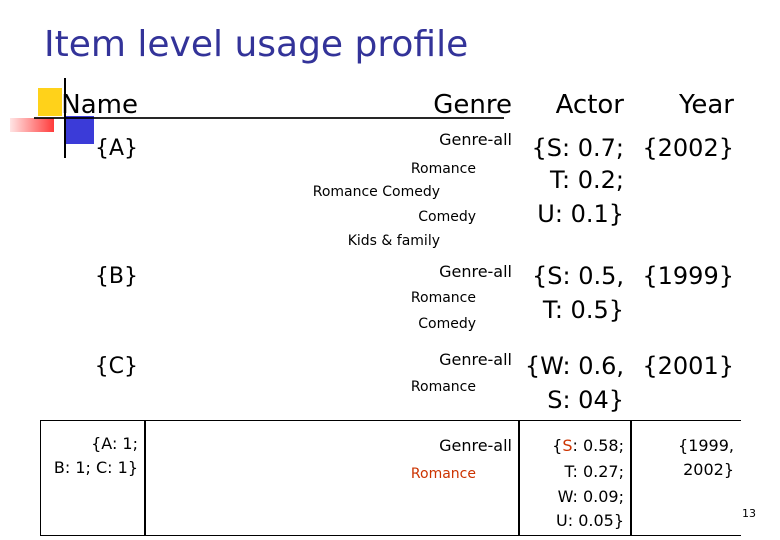  I want to click on header-year: Year, so click(706, 105).